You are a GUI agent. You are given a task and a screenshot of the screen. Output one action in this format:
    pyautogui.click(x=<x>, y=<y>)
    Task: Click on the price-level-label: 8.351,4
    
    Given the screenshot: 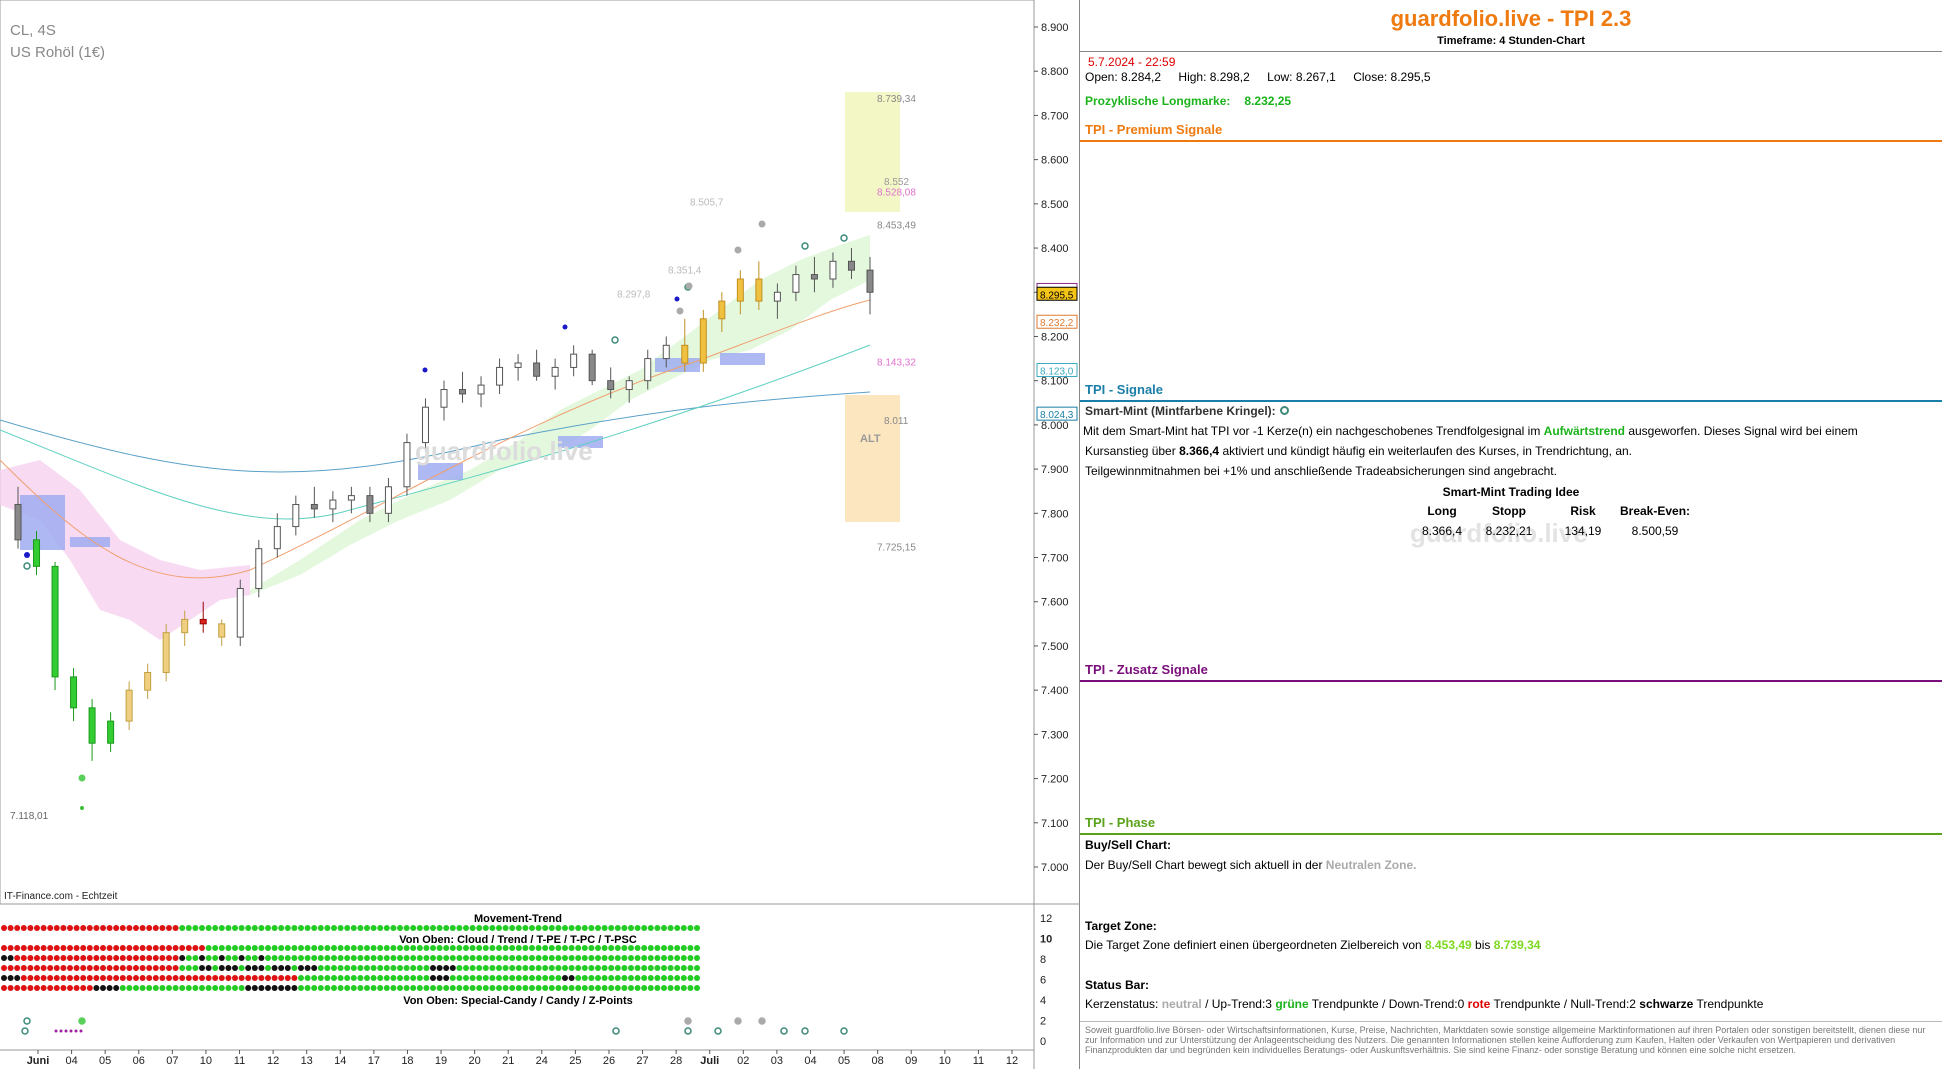 What is the action you would take?
    pyautogui.click(x=685, y=271)
    